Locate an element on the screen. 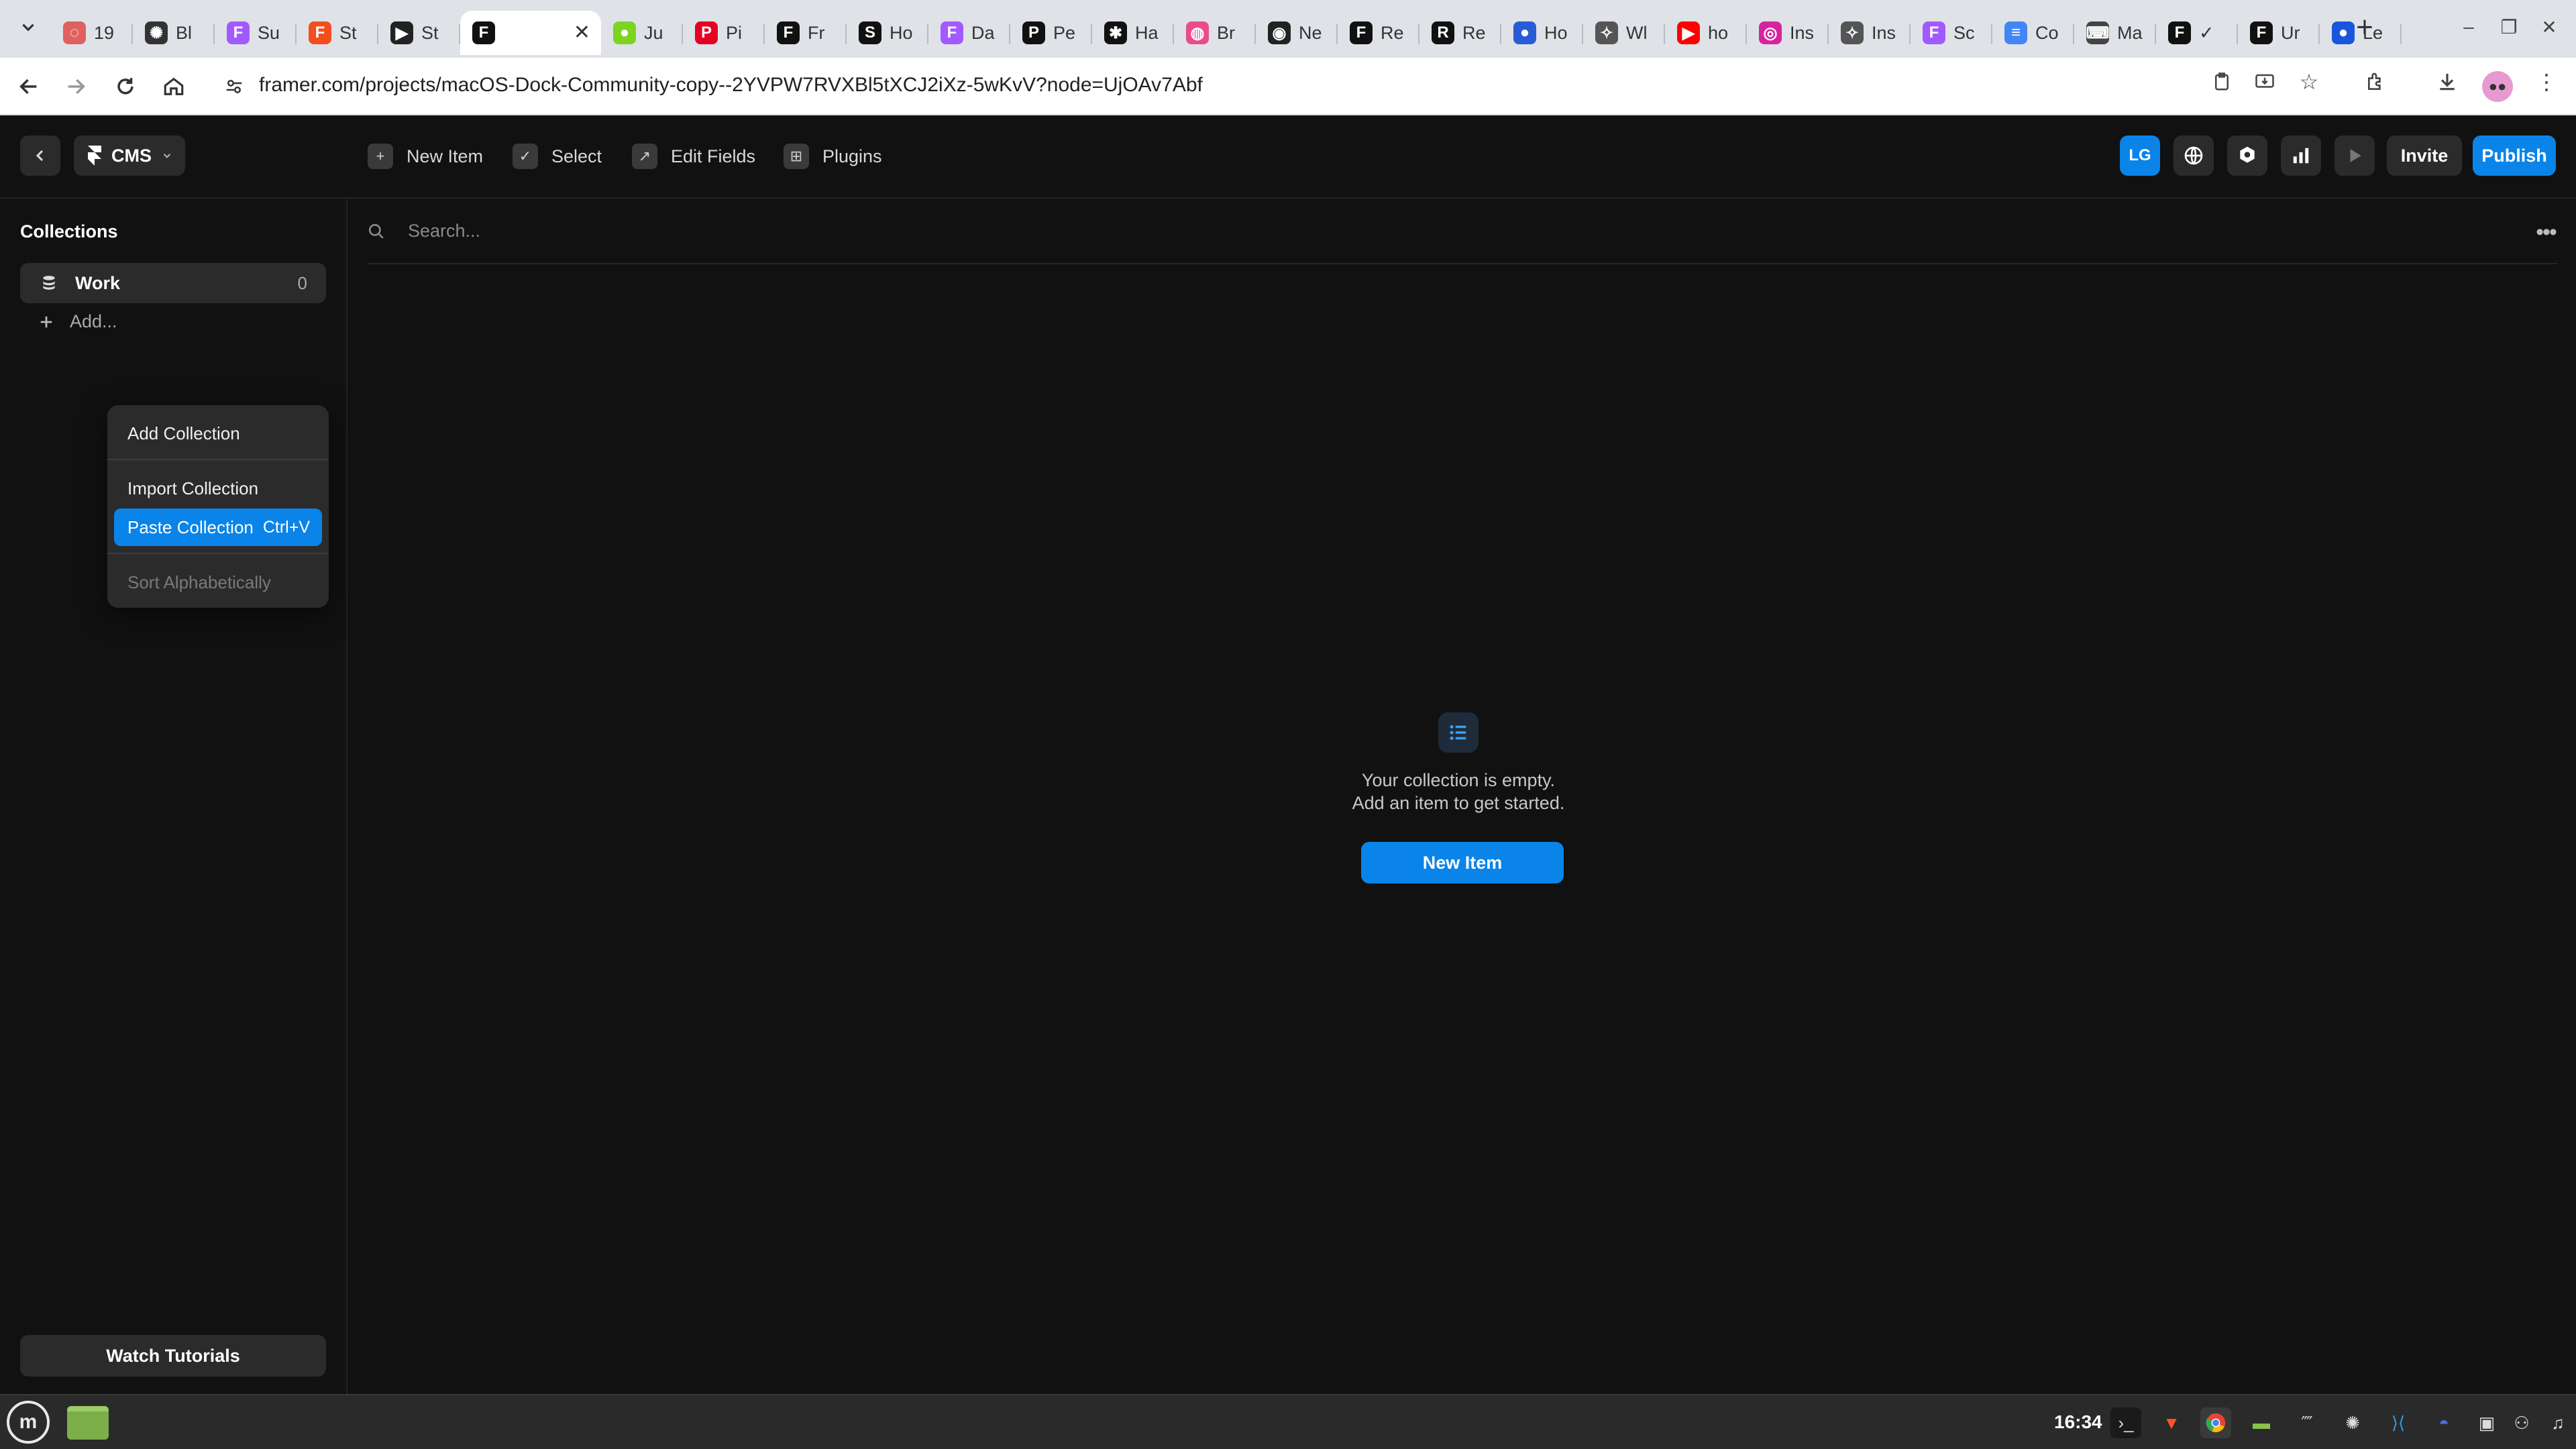  search-input is located at coordinates (1413, 231).